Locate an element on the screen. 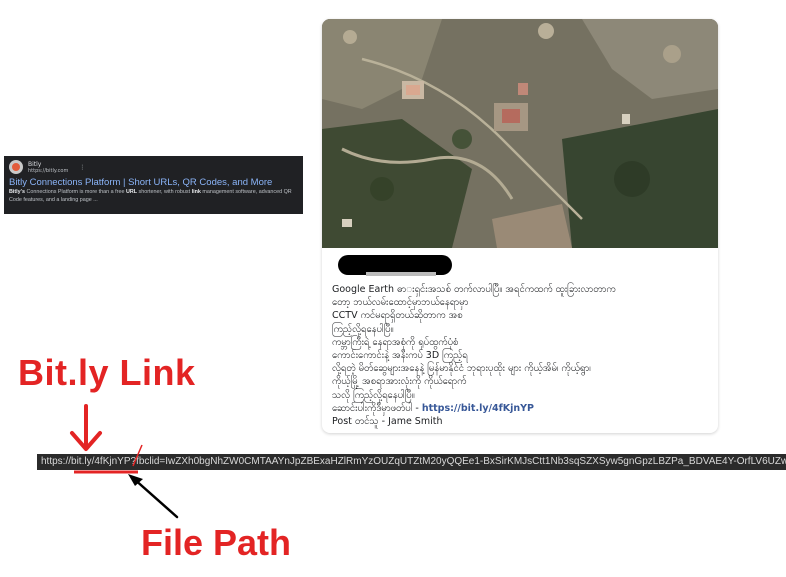 The height and width of the screenshot is (577, 786). file-path-annotation: File Path is located at coordinates (216, 542).